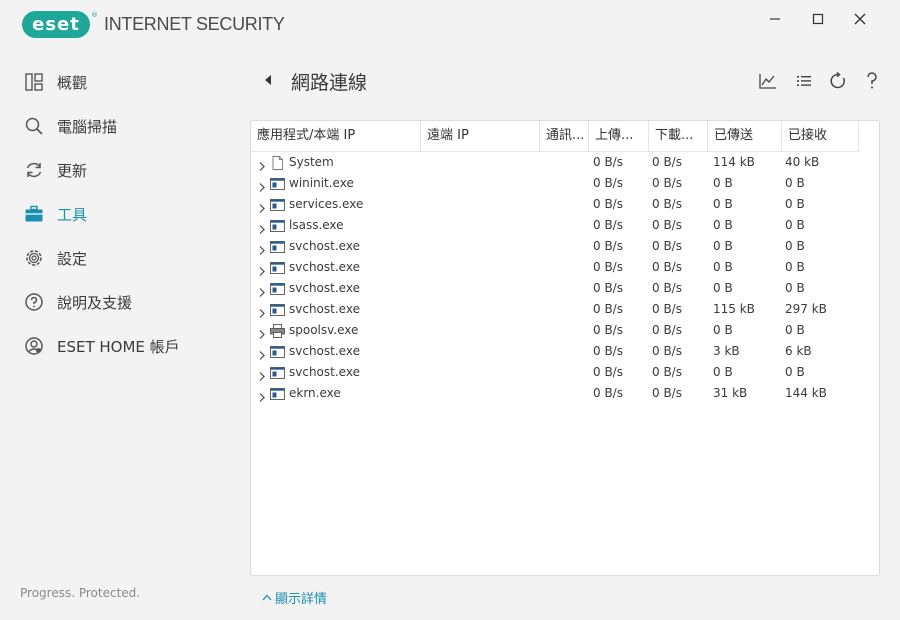  I want to click on column-header-app-local-ip: 應用程式/本端 IP, so click(336, 136).